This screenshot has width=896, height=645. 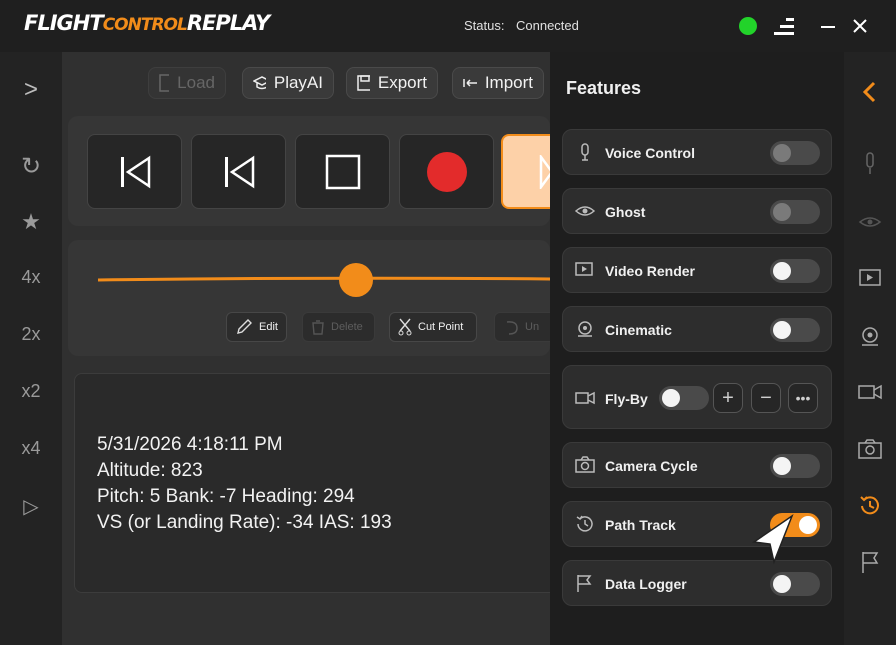 I want to click on info-attitude: Pitch: 5 Bank: -7 Heading: 294, so click(x=226, y=496).